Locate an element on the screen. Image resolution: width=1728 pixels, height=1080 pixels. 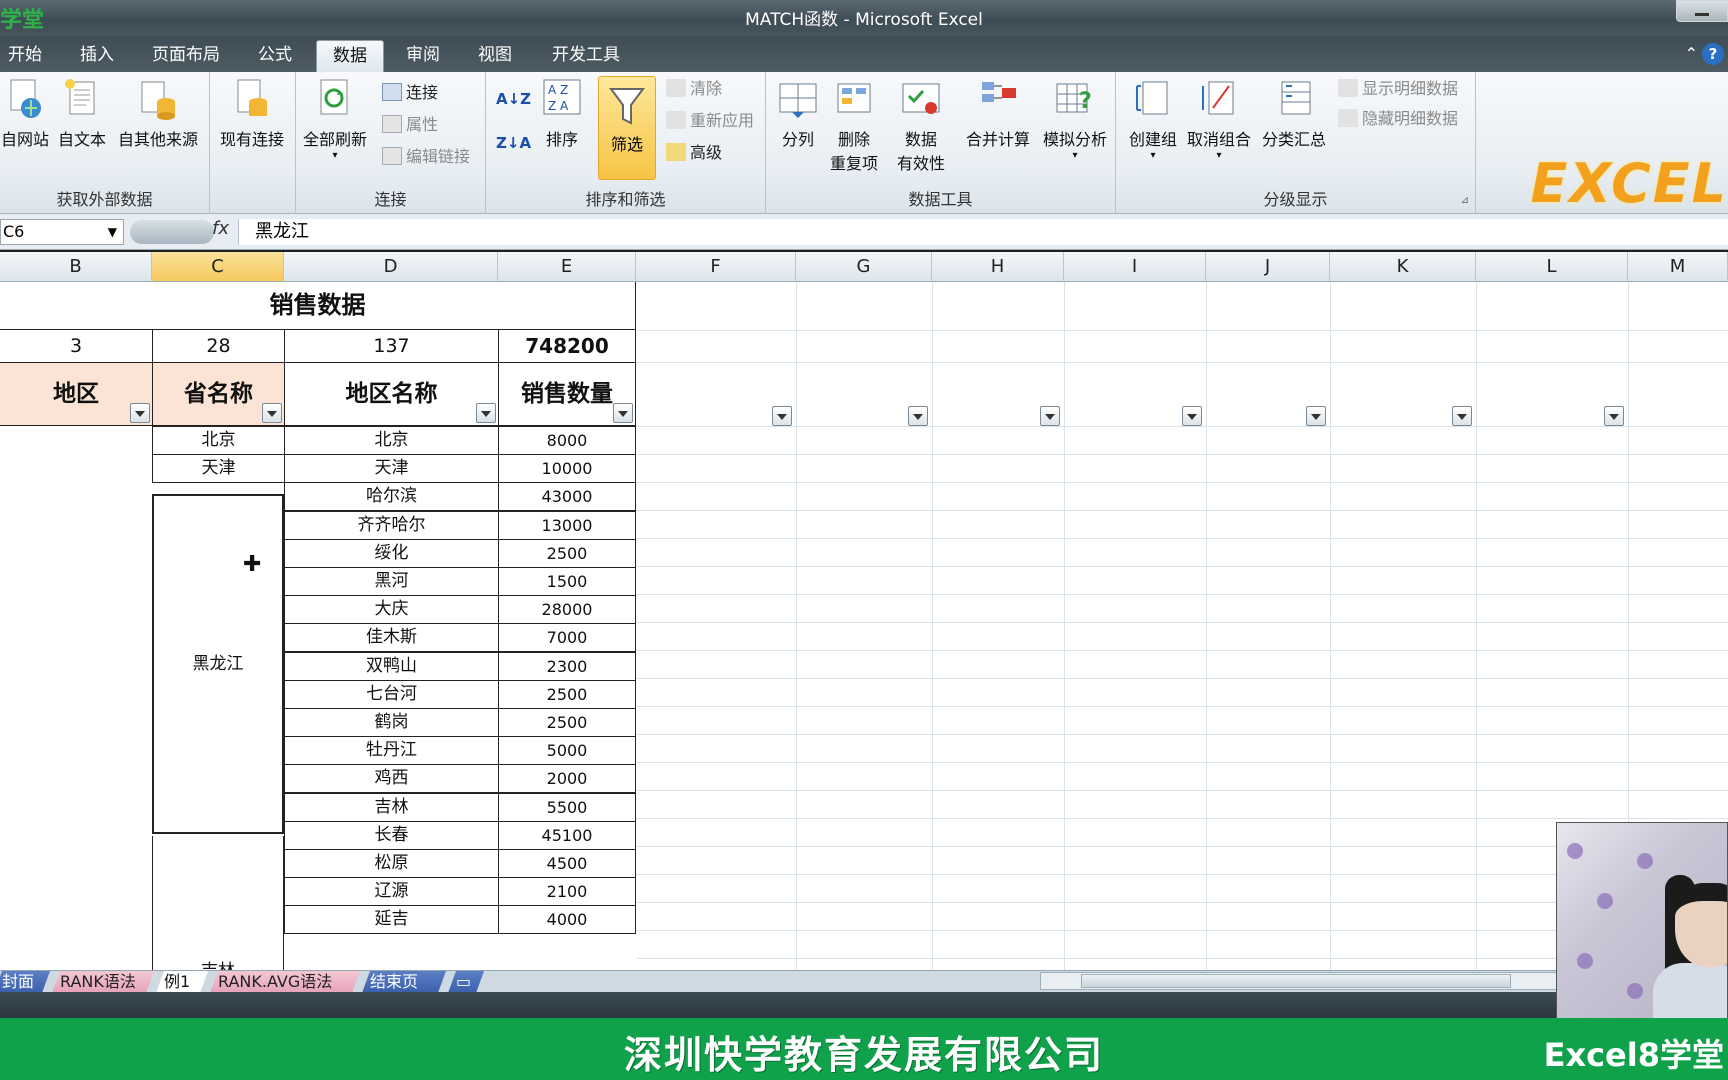
name-box: C6 ▼ is located at coordinates (62, 232).